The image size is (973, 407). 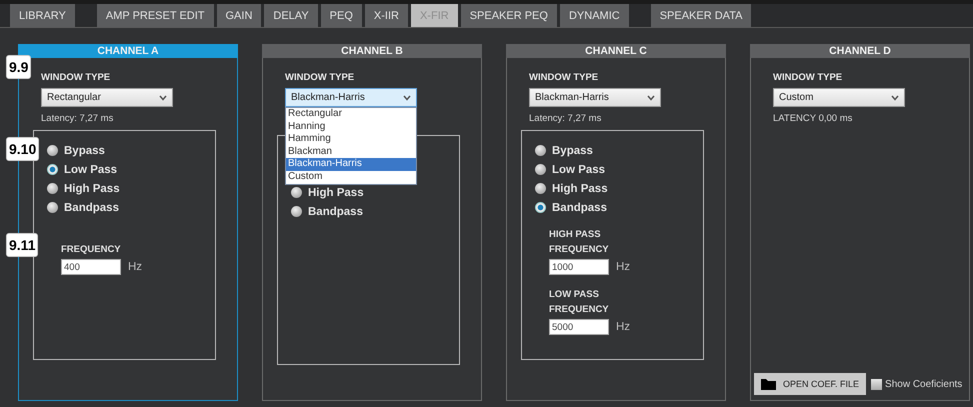 I want to click on open-file-button: OPEN COEF. FILE, so click(x=810, y=384).